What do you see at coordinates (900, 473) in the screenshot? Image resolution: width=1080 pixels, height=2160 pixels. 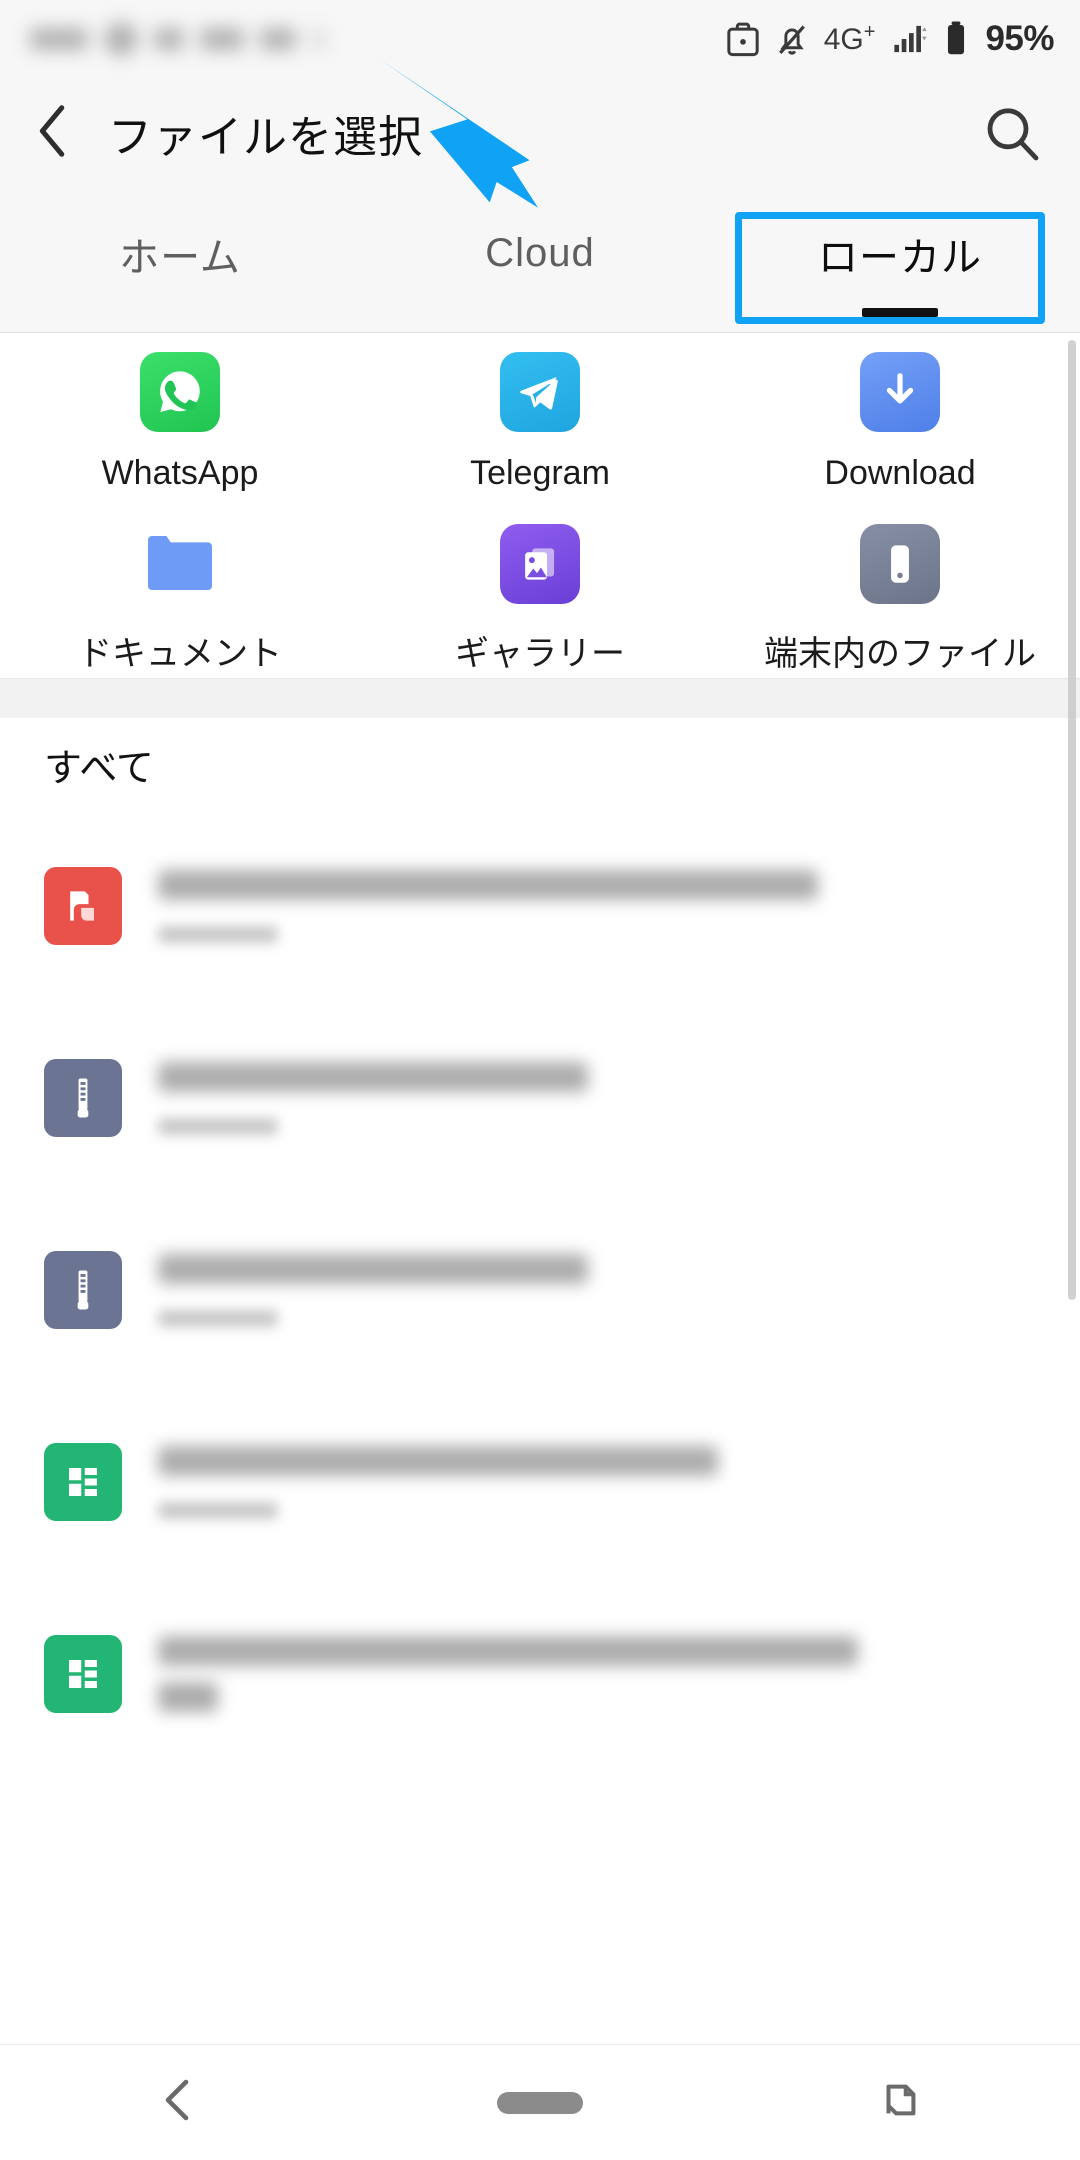 I see `shortcut-label: Download` at bounding box center [900, 473].